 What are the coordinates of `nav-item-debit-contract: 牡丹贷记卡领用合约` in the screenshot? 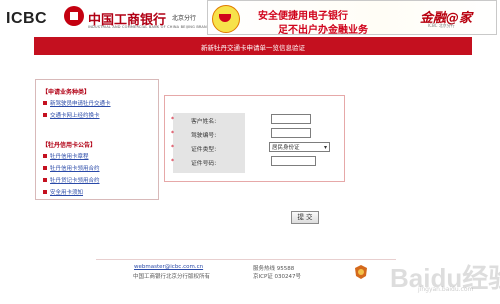 It's located at (71, 180).